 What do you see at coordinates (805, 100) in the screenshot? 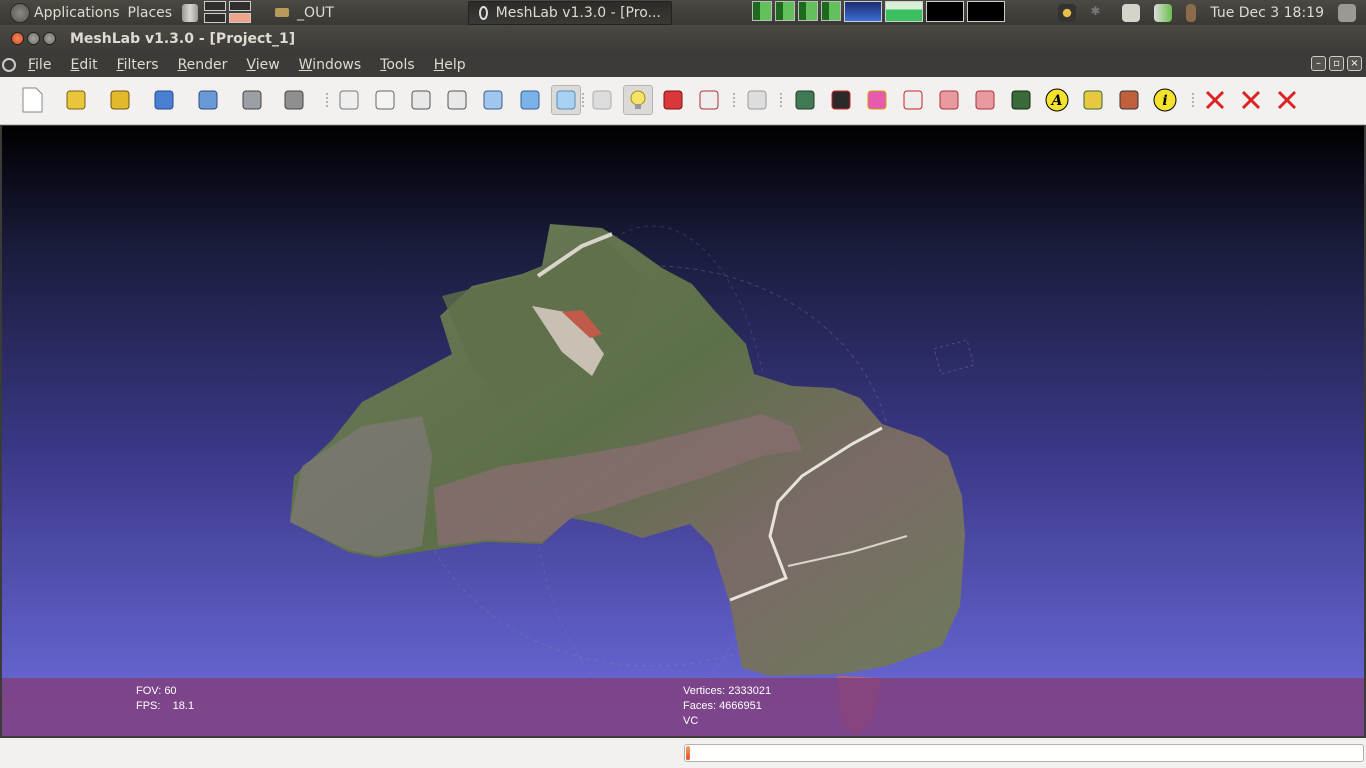
I see `measure-icon` at bounding box center [805, 100].